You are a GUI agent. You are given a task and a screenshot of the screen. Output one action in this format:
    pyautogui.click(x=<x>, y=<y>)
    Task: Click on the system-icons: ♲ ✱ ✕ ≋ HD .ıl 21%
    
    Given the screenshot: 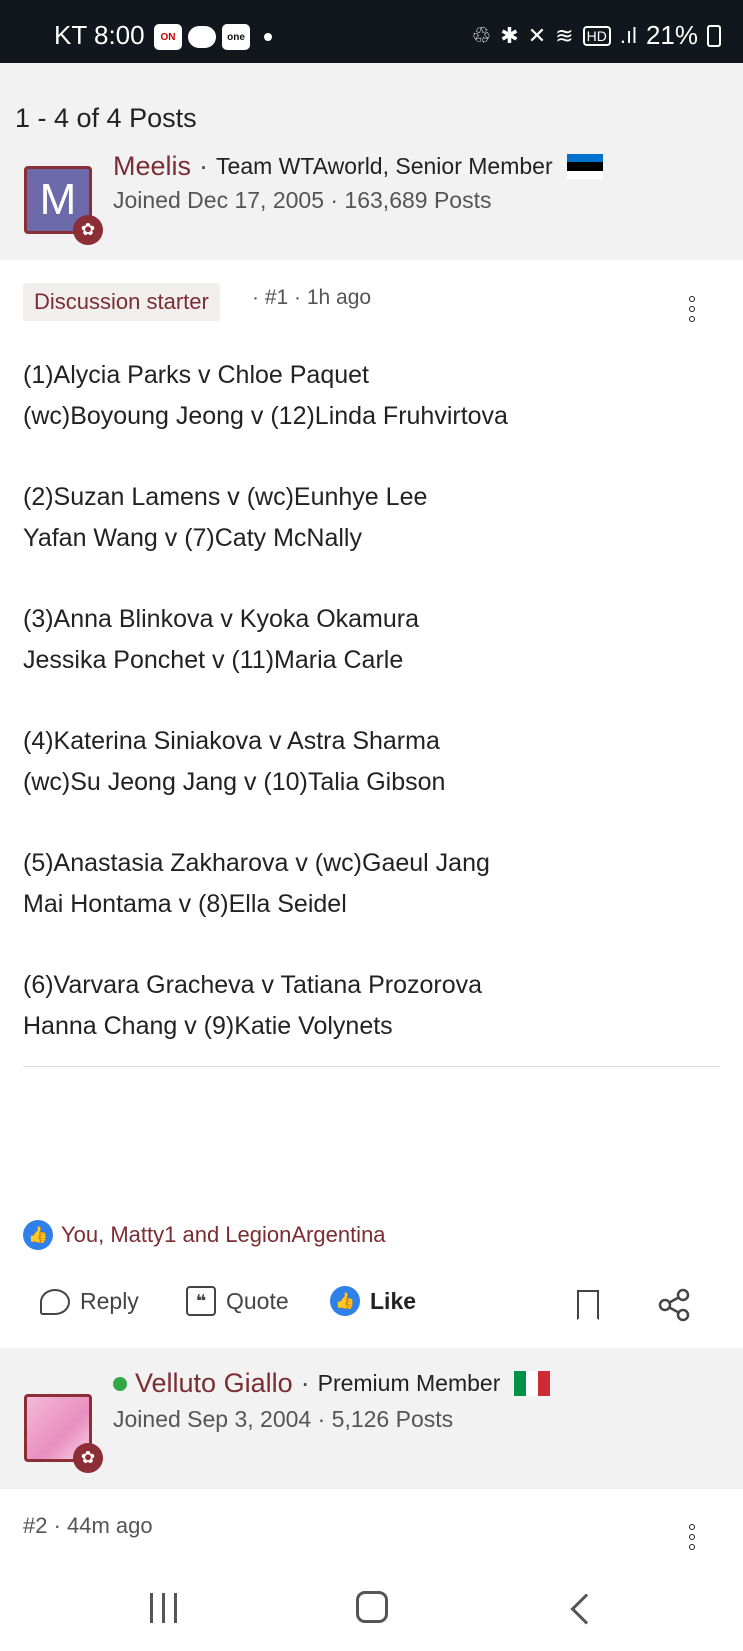 What is the action you would take?
    pyautogui.click(x=596, y=35)
    